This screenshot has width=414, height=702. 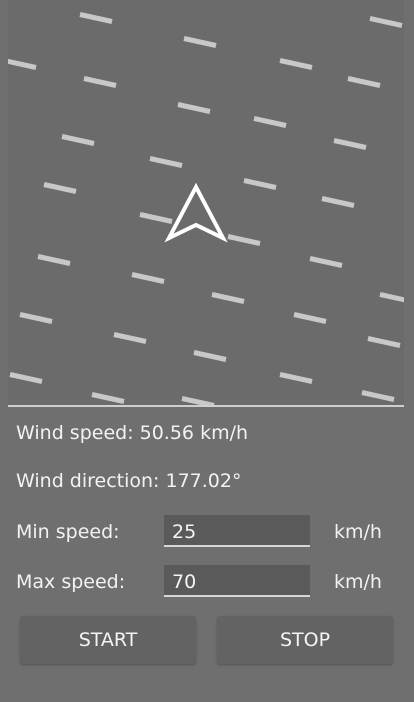 What do you see at coordinates (237, 531) in the screenshot?
I see `min-speed-input` at bounding box center [237, 531].